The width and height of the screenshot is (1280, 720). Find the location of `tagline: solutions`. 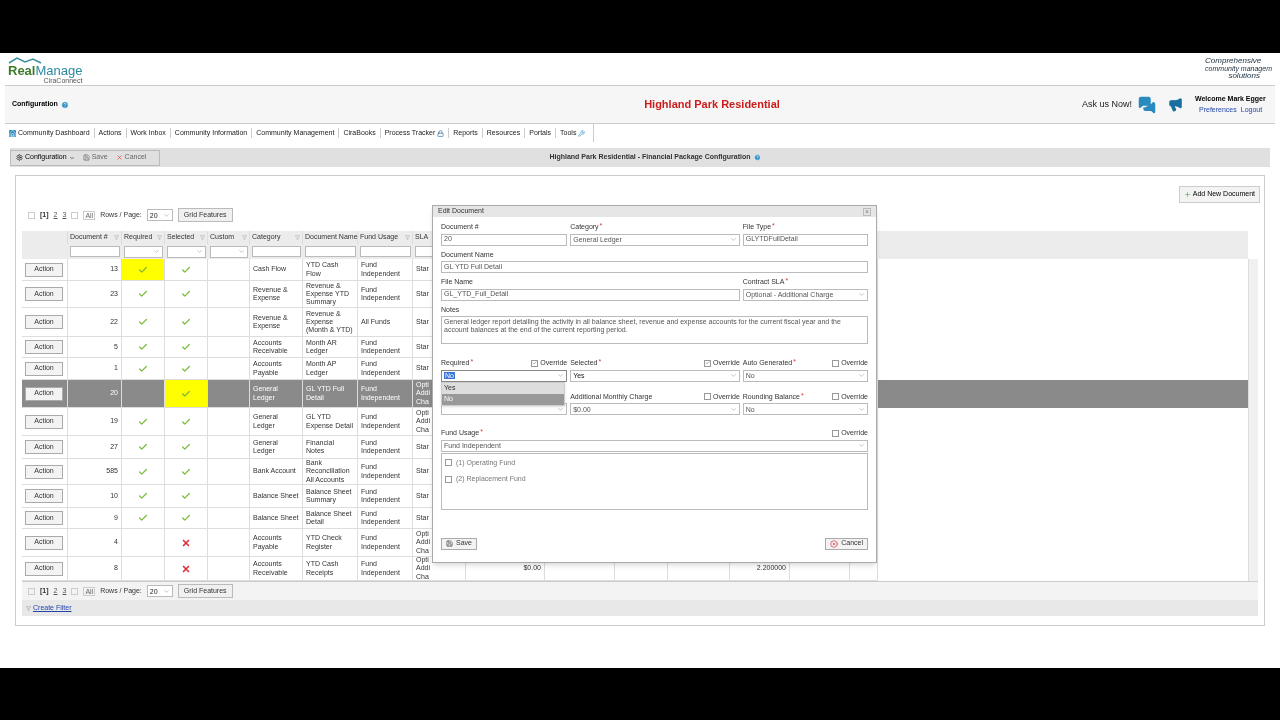

tagline: solutions is located at coordinates (1244, 76).